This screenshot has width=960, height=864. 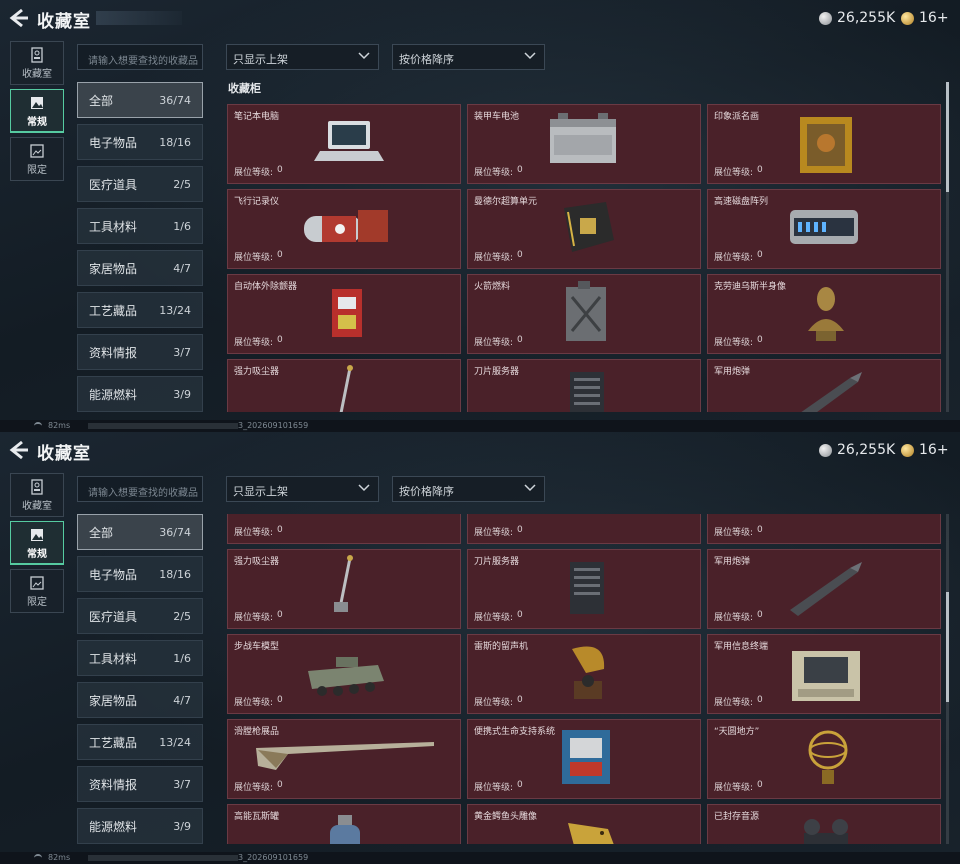 What do you see at coordinates (344, 314) in the screenshot?
I see `collection-item-card: 自动体外除颤器 展位等级: 0` at bounding box center [344, 314].